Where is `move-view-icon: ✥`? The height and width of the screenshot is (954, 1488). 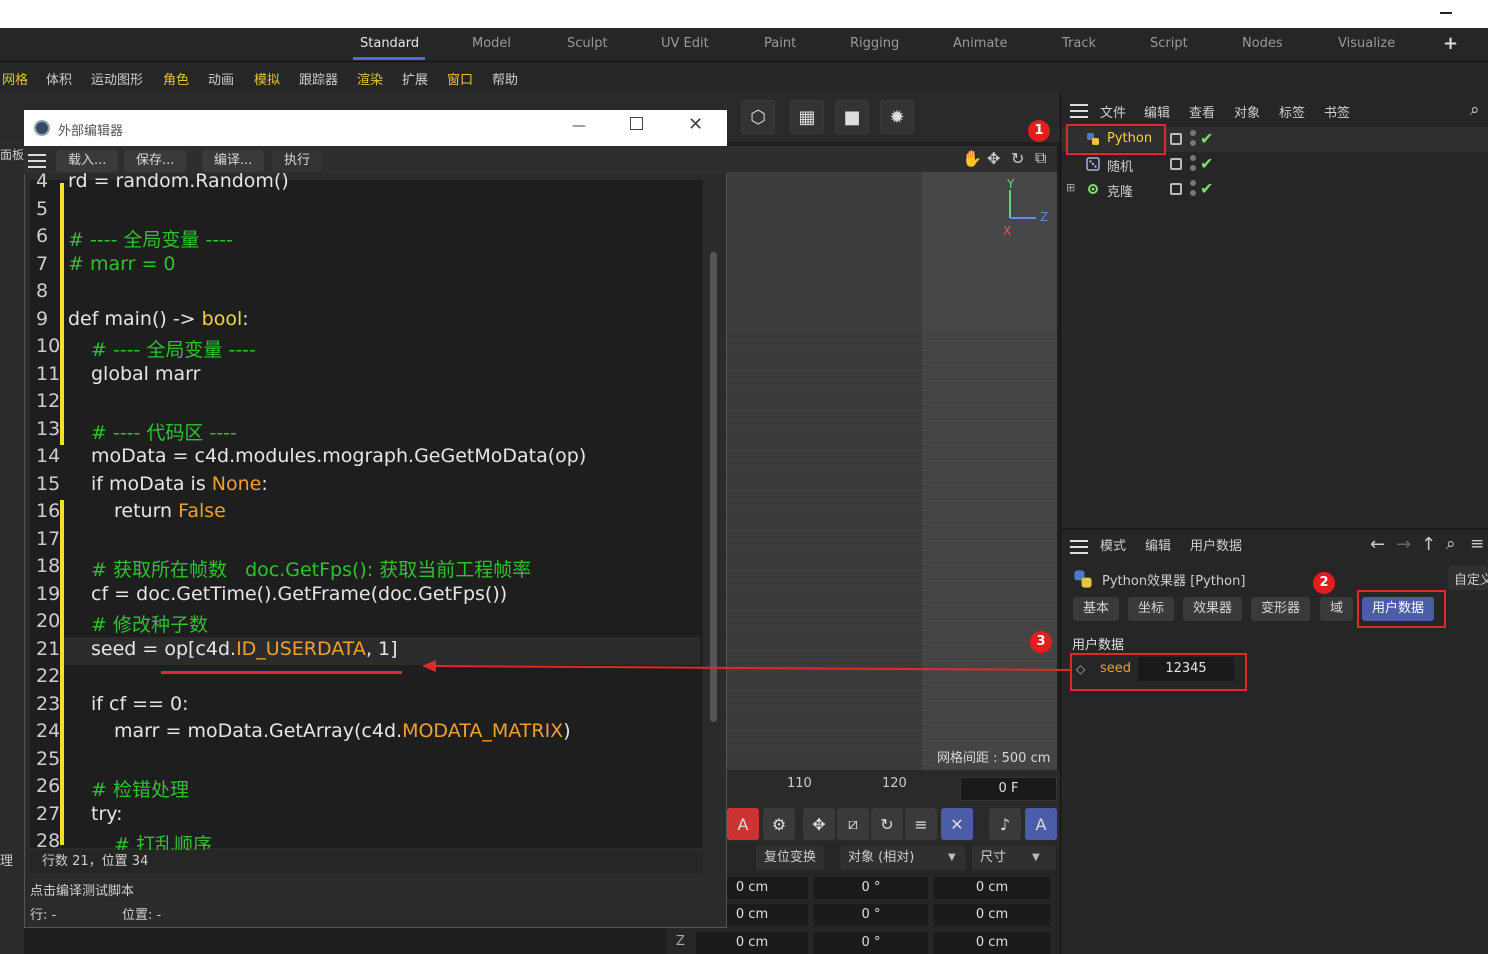 move-view-icon: ✥ is located at coordinates (993, 158).